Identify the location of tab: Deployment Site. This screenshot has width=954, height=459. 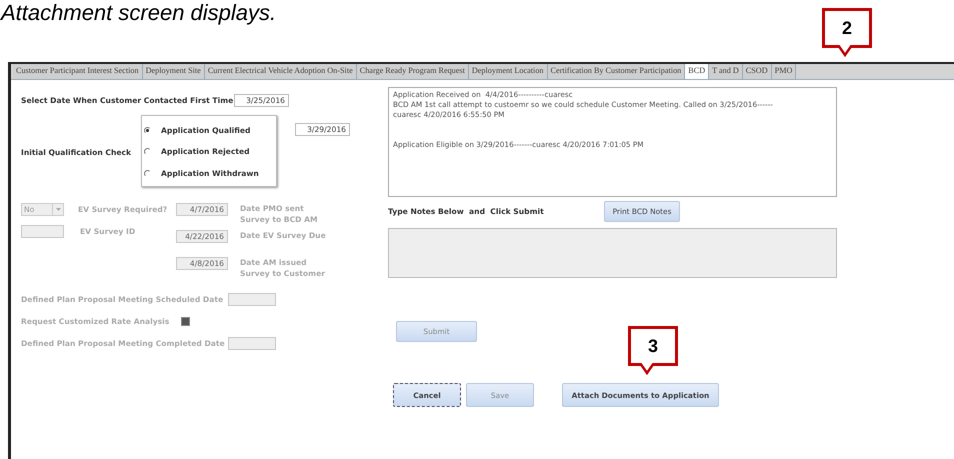
(173, 71).